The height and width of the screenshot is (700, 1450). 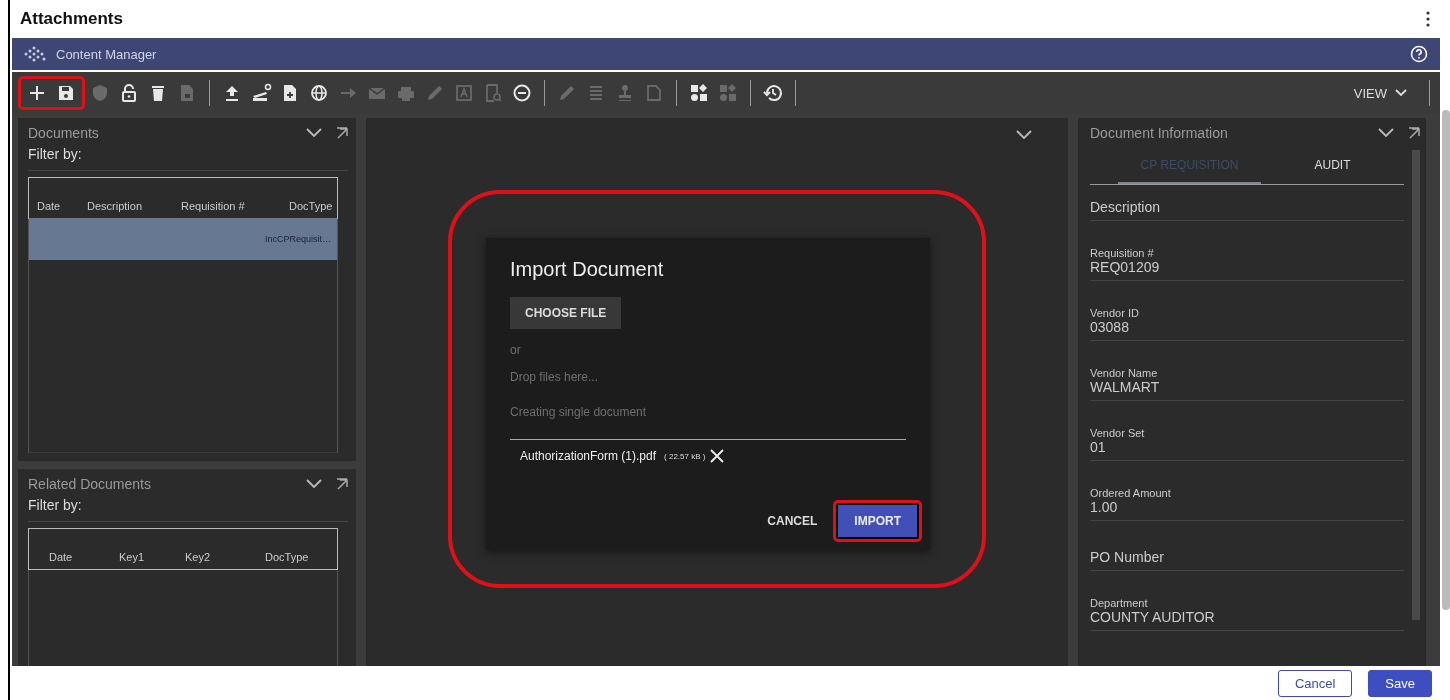 What do you see at coordinates (685, 456) in the screenshot?
I see `file-size: ( 22.57 kB )` at bounding box center [685, 456].